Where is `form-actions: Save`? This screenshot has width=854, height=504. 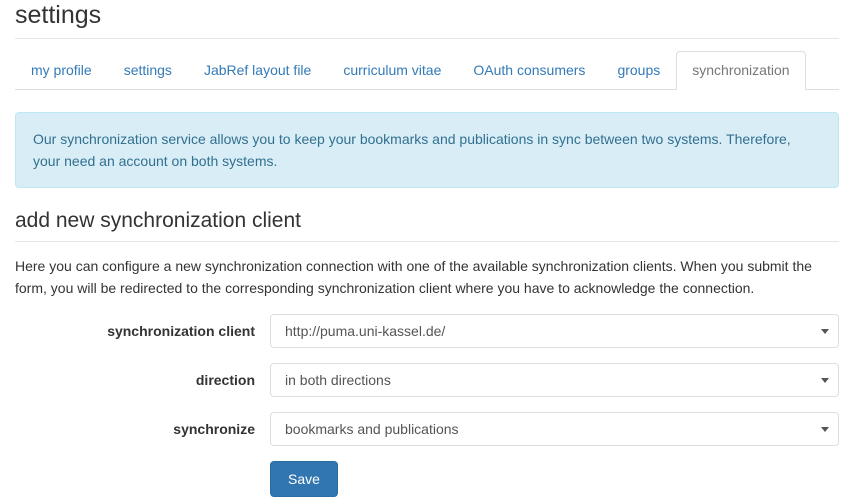 form-actions: Save is located at coordinates (427, 478).